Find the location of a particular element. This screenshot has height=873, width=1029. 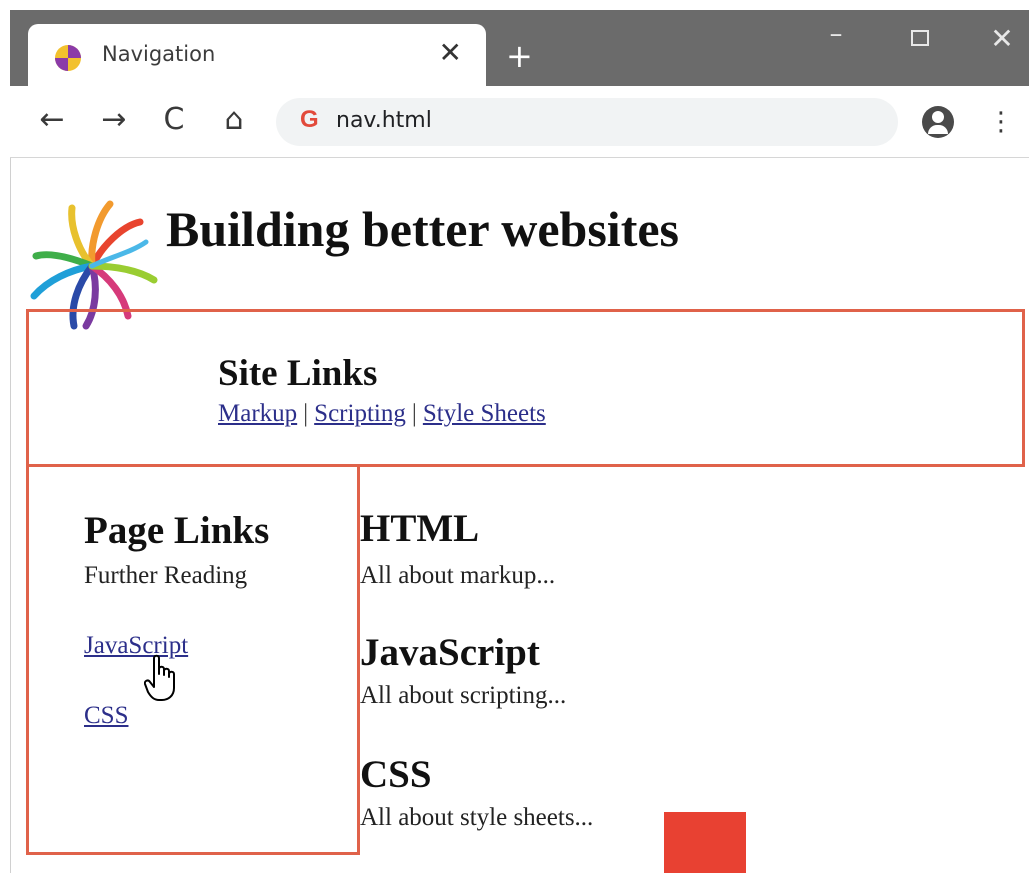

maximize-button is located at coordinates (920, 42).